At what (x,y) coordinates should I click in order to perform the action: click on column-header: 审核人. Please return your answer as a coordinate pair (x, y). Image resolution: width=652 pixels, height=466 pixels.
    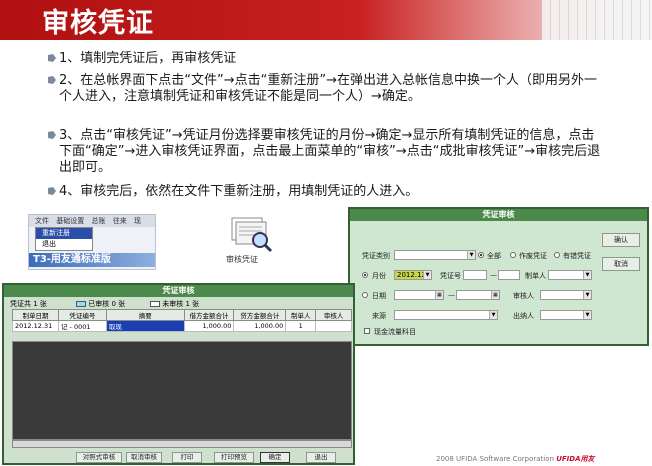
    Looking at the image, I should click on (333, 315).